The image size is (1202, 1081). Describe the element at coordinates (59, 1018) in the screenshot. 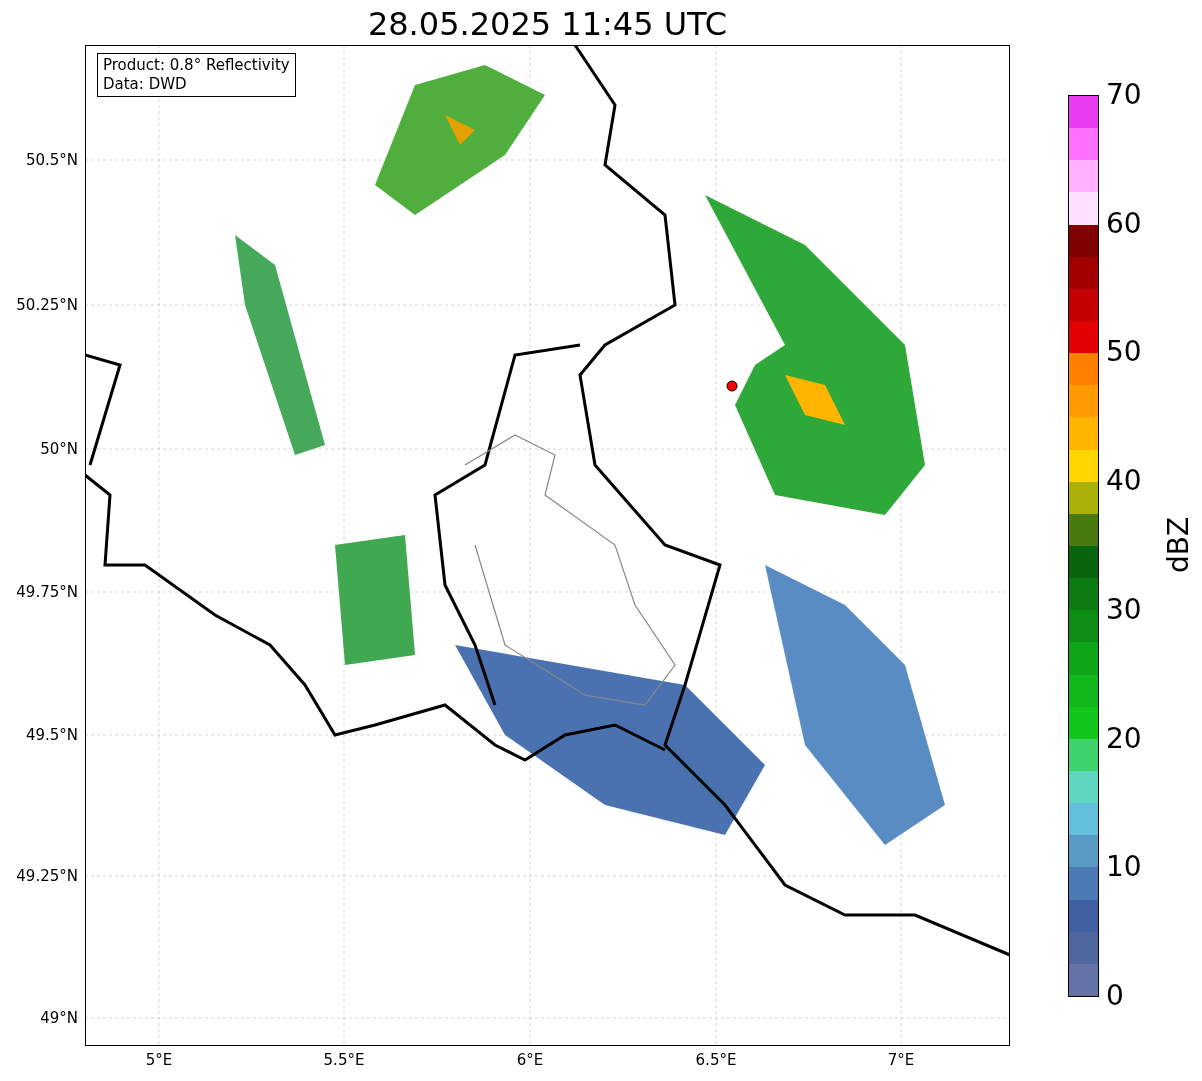

I see `y-tick-label: 49°N` at that location.